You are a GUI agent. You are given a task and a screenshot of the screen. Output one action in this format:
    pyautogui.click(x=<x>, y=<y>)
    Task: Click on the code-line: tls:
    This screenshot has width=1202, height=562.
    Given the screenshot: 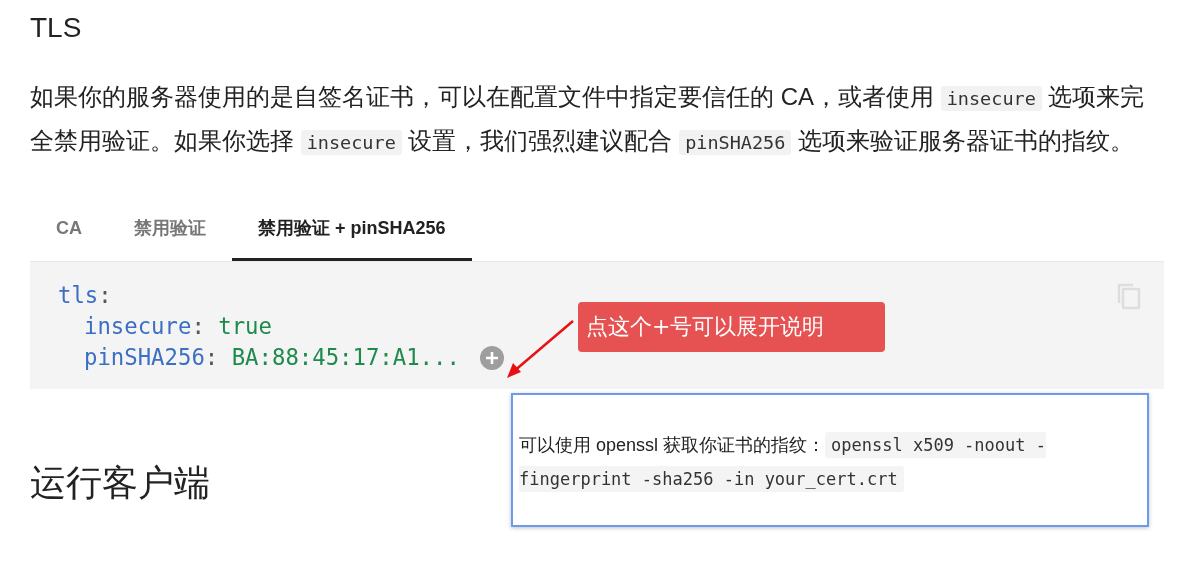 What is the action you would take?
    pyautogui.click(x=85, y=295)
    